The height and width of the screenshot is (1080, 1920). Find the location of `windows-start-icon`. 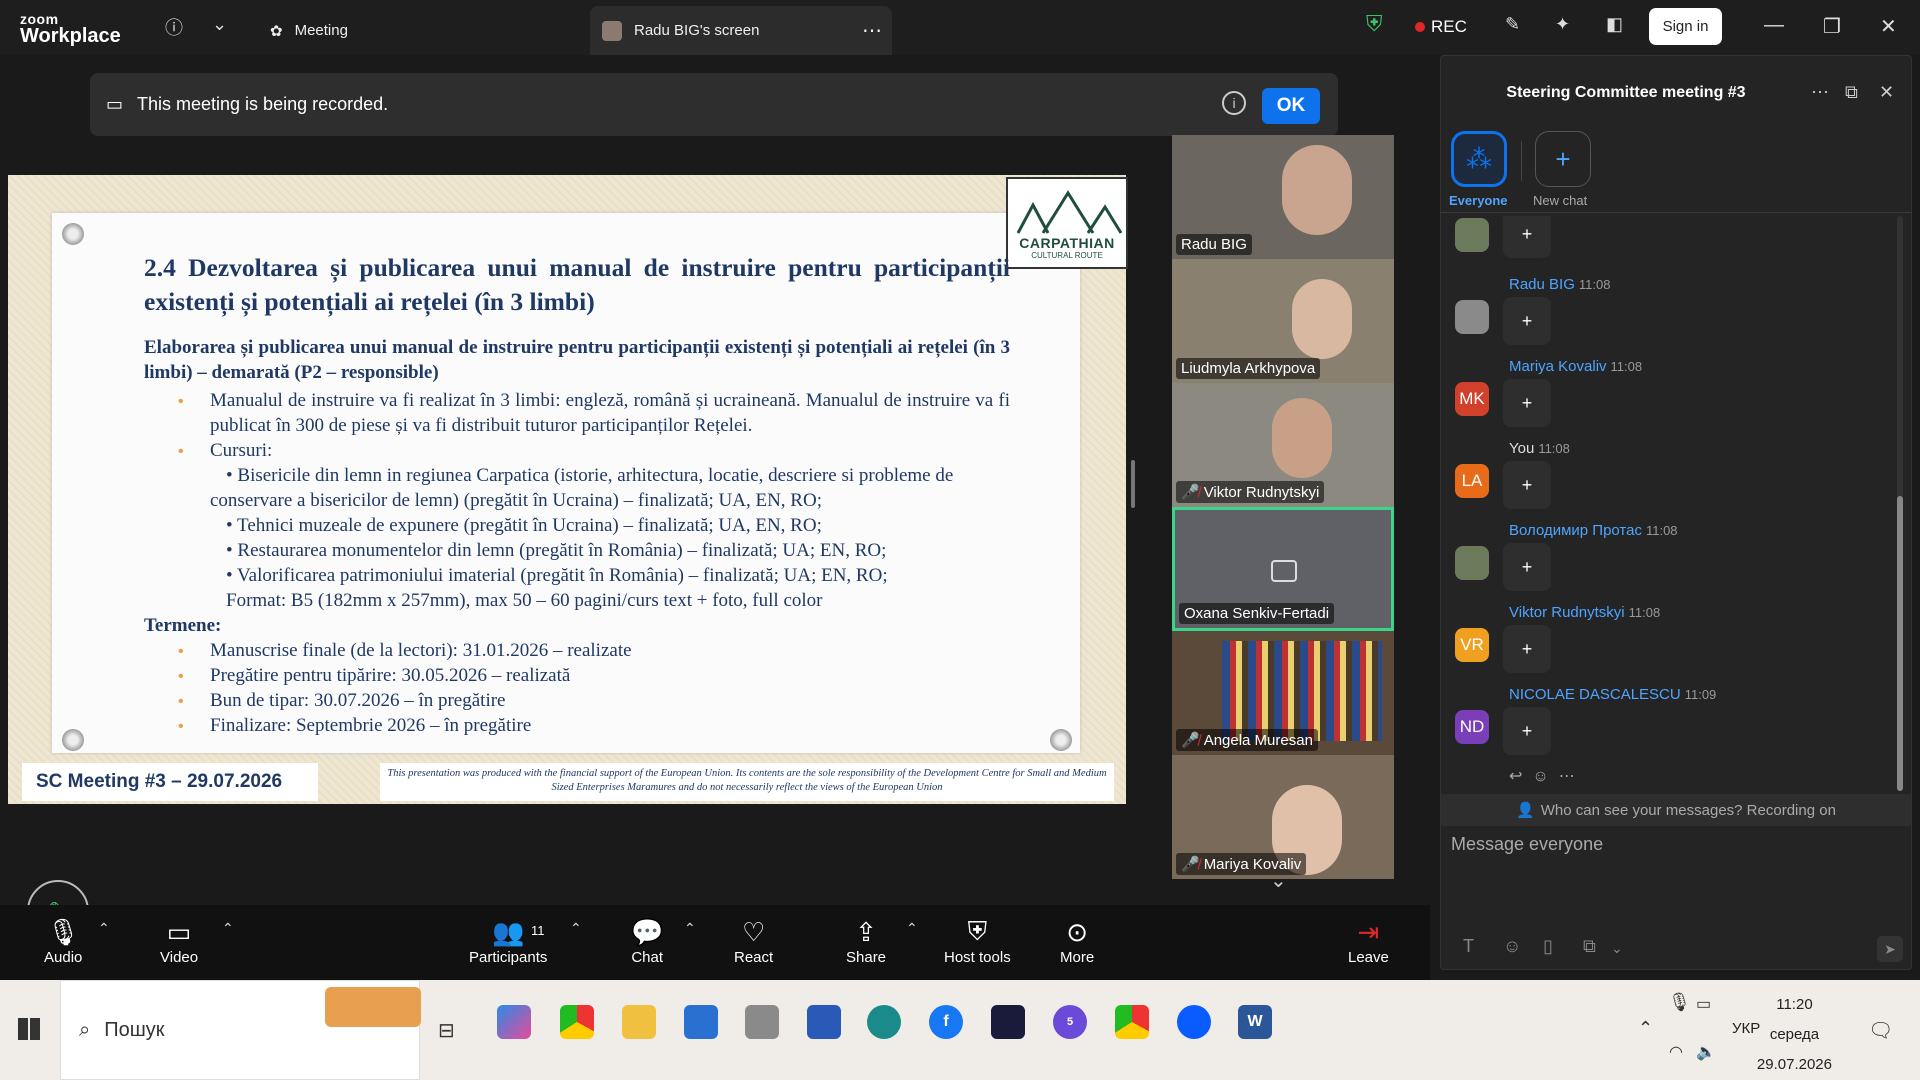

windows-start-icon is located at coordinates (29, 1029).